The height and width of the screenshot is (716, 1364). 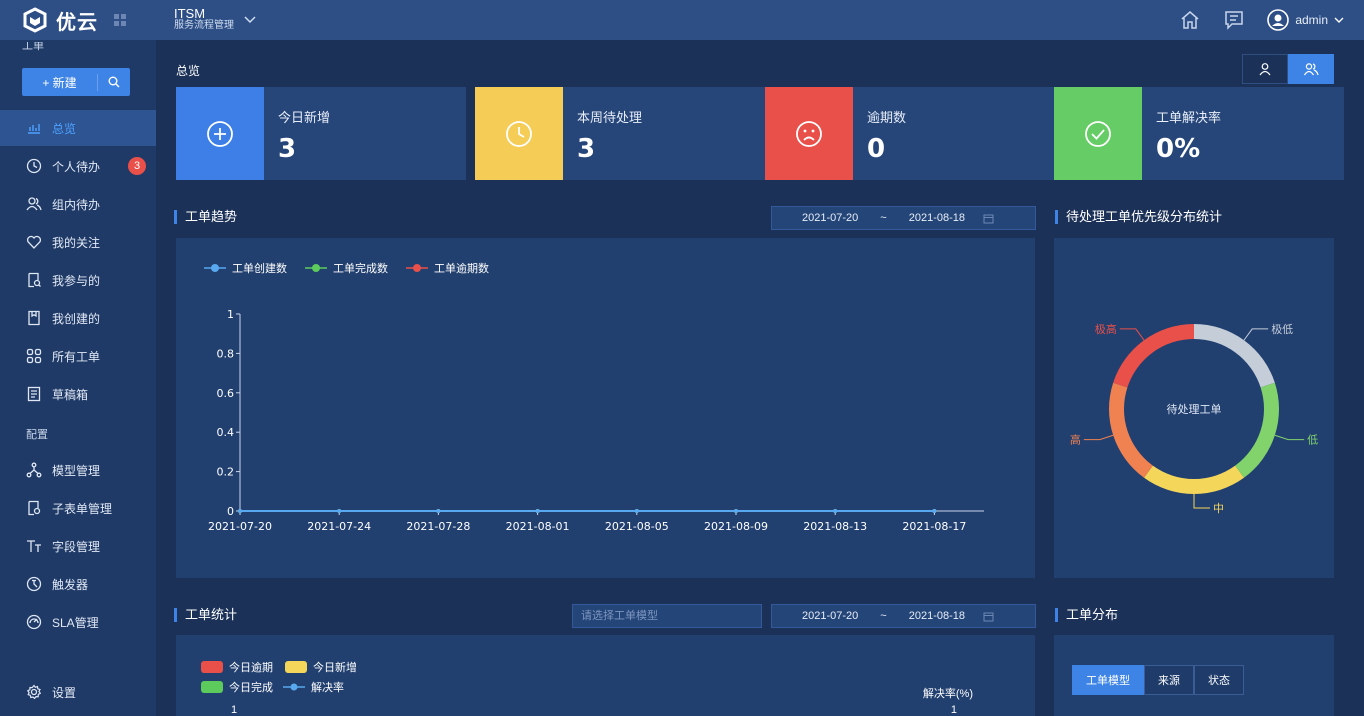 What do you see at coordinates (34, 129) in the screenshot?
I see `bar-chart-icon` at bounding box center [34, 129].